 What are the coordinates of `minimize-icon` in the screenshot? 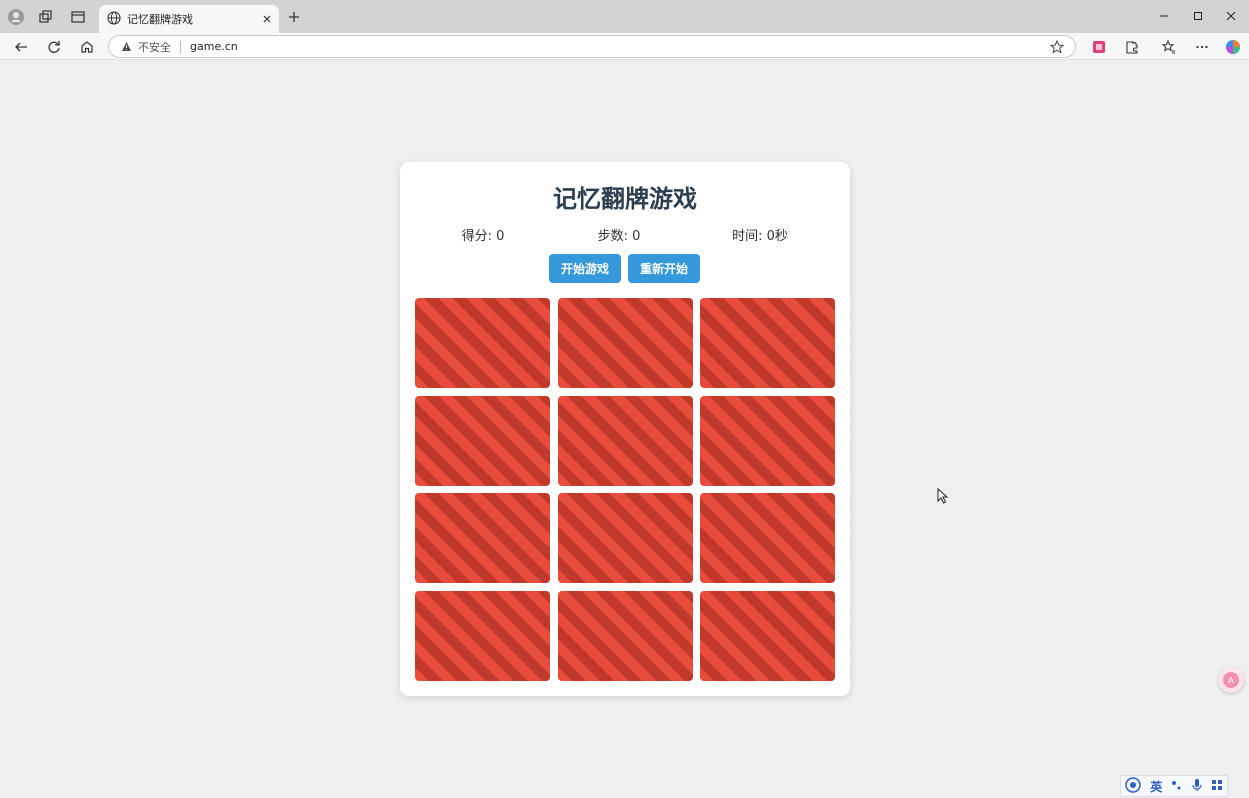 It's located at (1164, 16).